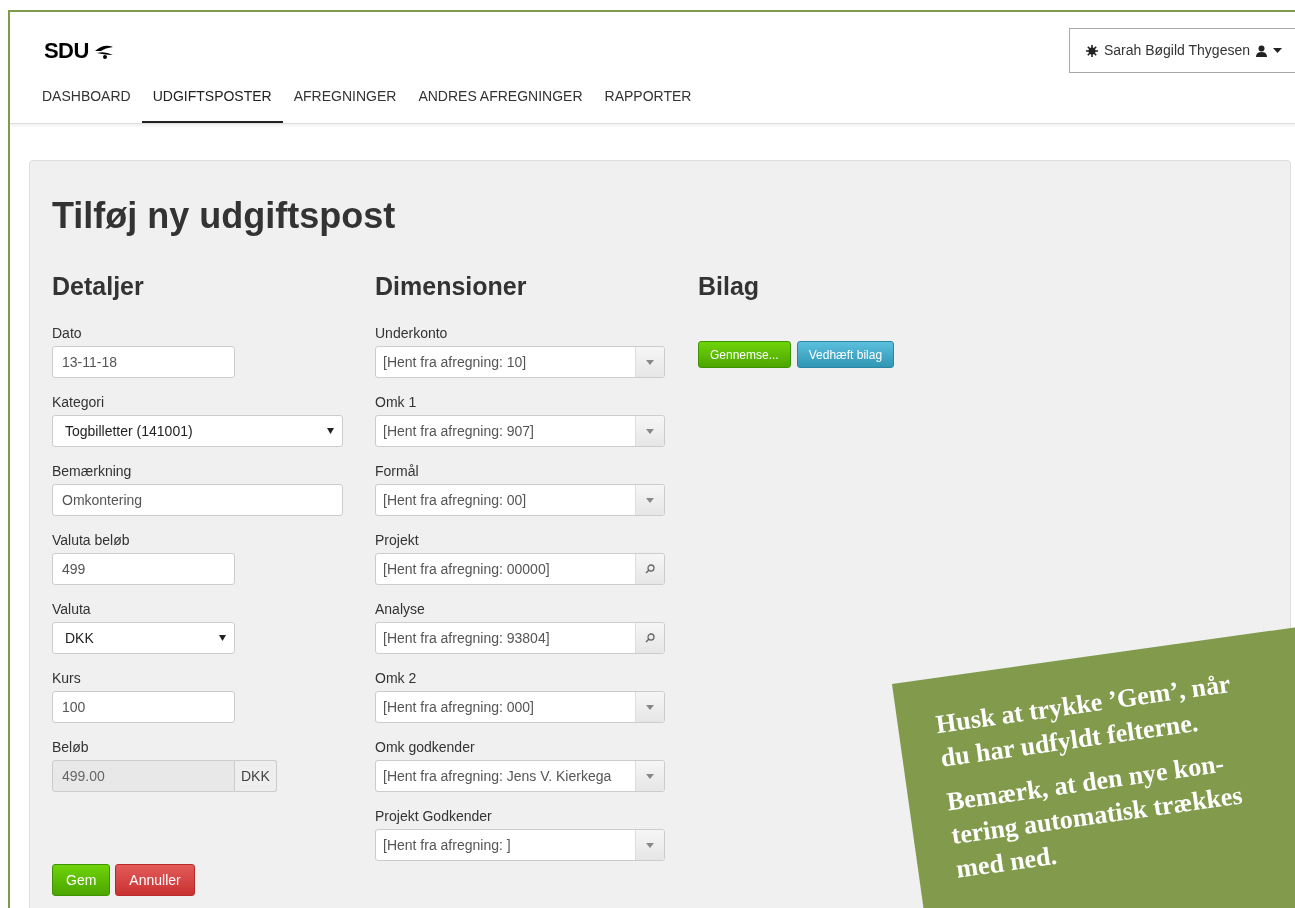 The width and height of the screenshot is (1295, 908). Describe the element at coordinates (520, 569) in the screenshot. I see `lookup-field: [Hent fra afregning: 00000]` at that location.